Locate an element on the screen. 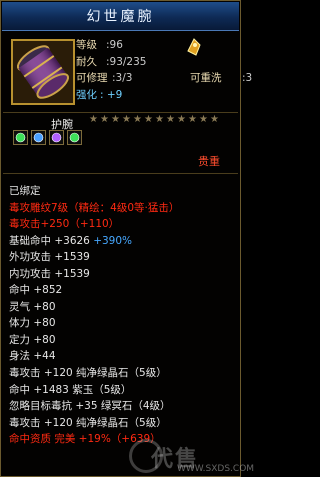 This screenshot has width=320, height=477. attribute-line: 命中 +1483 紫玉（5级） is located at coordinates (124, 390).